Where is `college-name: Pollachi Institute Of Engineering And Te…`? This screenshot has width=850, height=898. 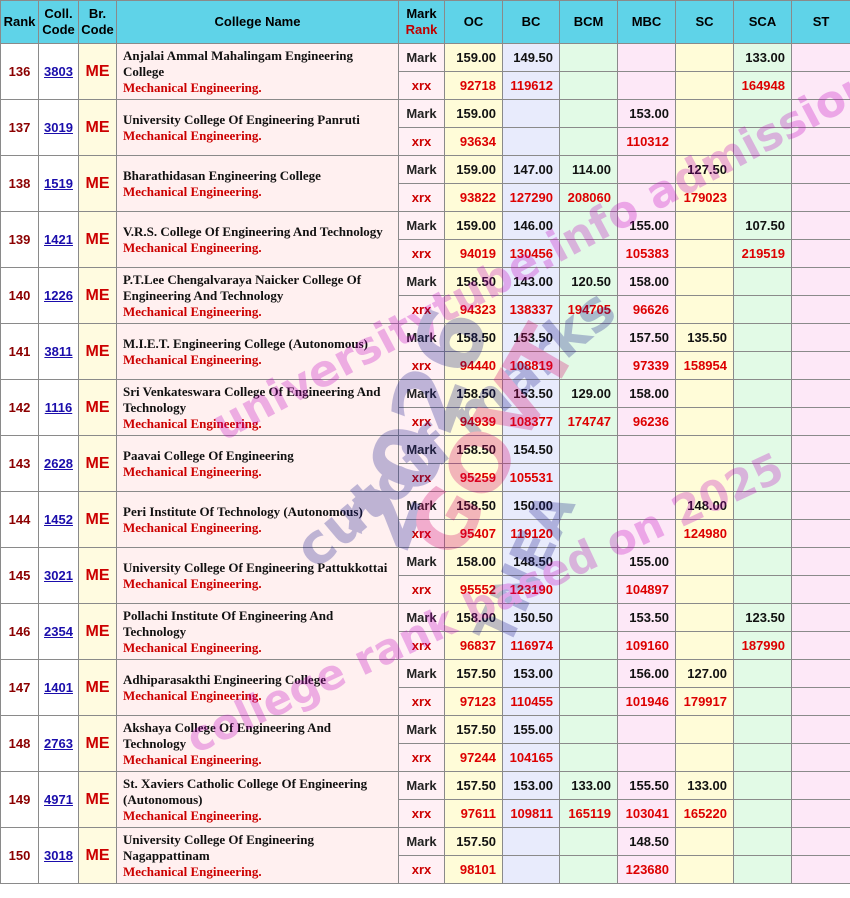 college-name: Pollachi Institute Of Engineering And Te… is located at coordinates (228, 623).